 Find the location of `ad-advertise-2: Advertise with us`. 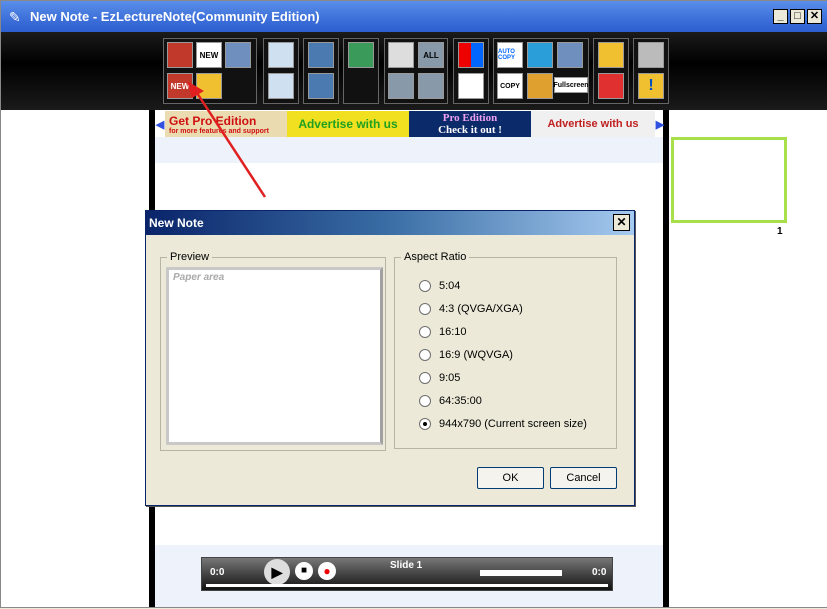

ad-advertise-2: Advertise with us is located at coordinates (593, 124).